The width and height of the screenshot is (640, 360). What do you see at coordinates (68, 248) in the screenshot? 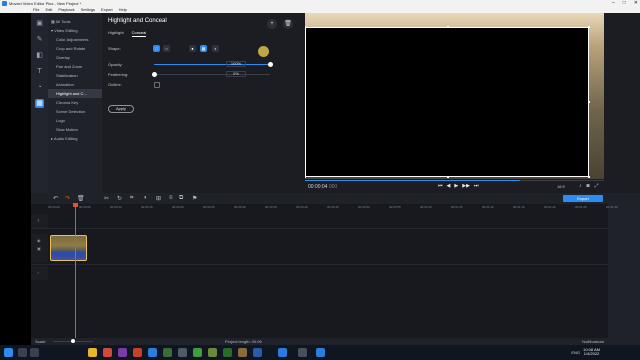
I see `video-clip` at bounding box center [68, 248].